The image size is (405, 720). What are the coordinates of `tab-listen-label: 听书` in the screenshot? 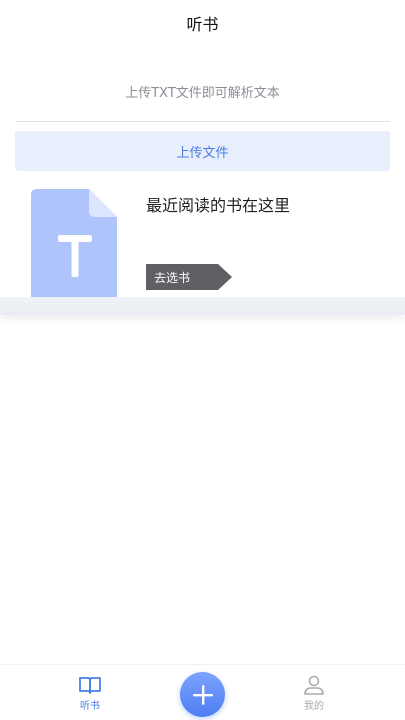 It's located at (90, 706).